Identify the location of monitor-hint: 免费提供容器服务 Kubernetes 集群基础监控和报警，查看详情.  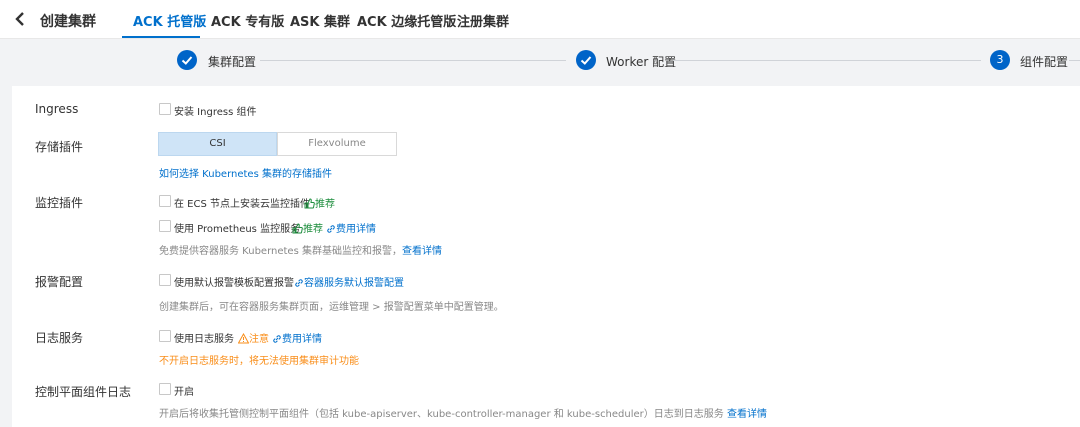
(300, 251).